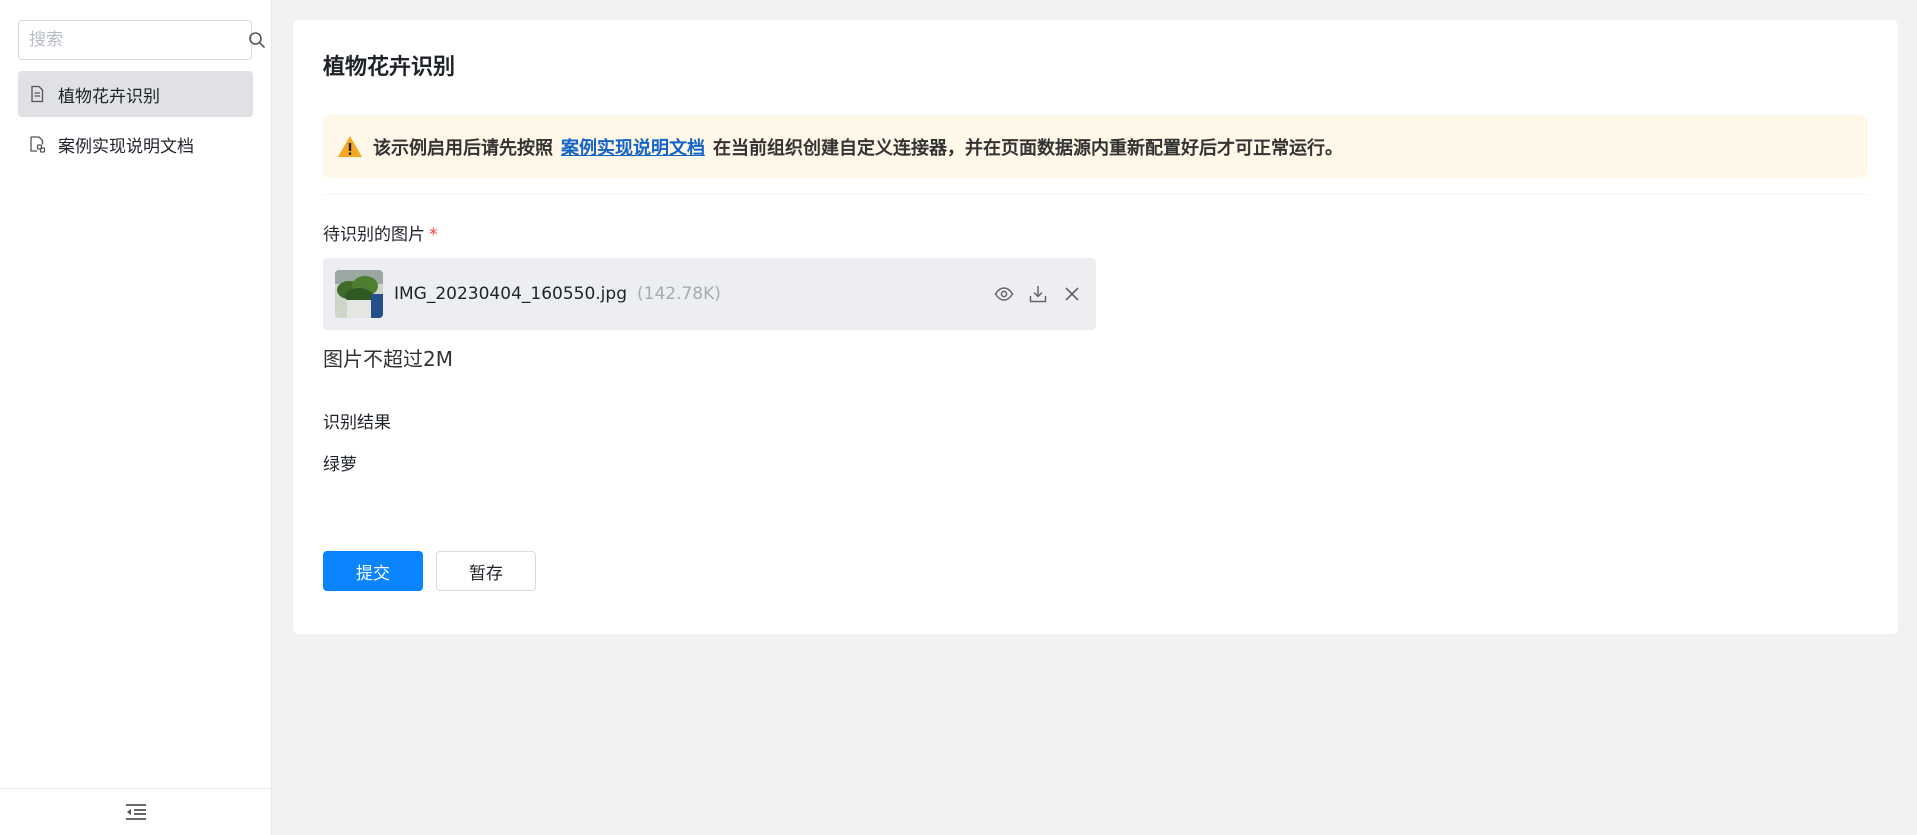 The height and width of the screenshot is (835, 1917). Describe the element at coordinates (433, 235) in the screenshot. I see `required-mark: *` at that location.